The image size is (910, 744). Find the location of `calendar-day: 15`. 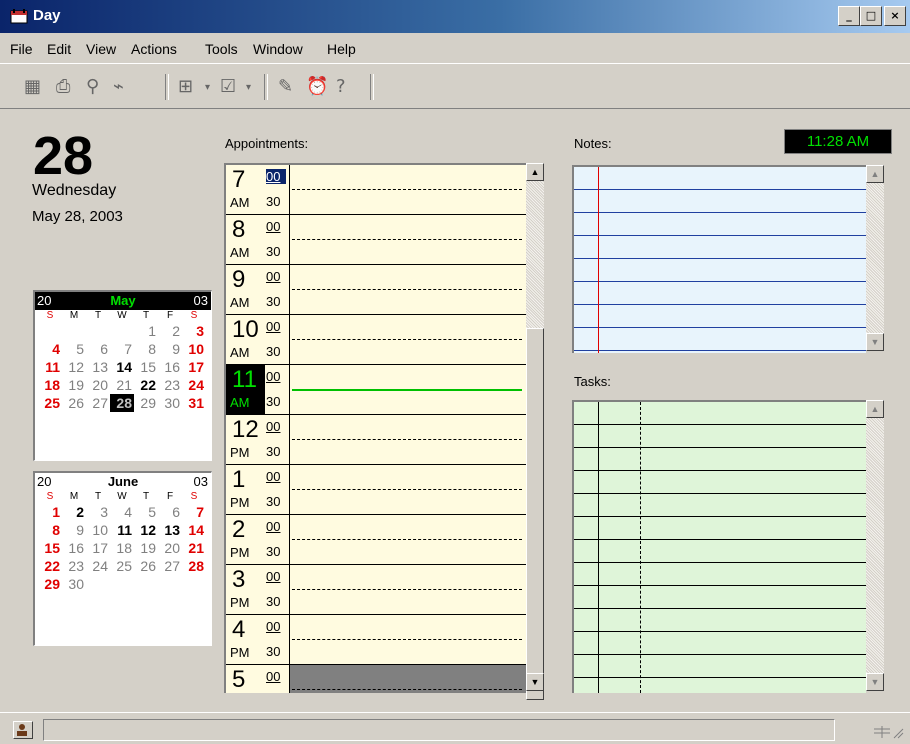

calendar-day: 15 is located at coordinates (146, 367).